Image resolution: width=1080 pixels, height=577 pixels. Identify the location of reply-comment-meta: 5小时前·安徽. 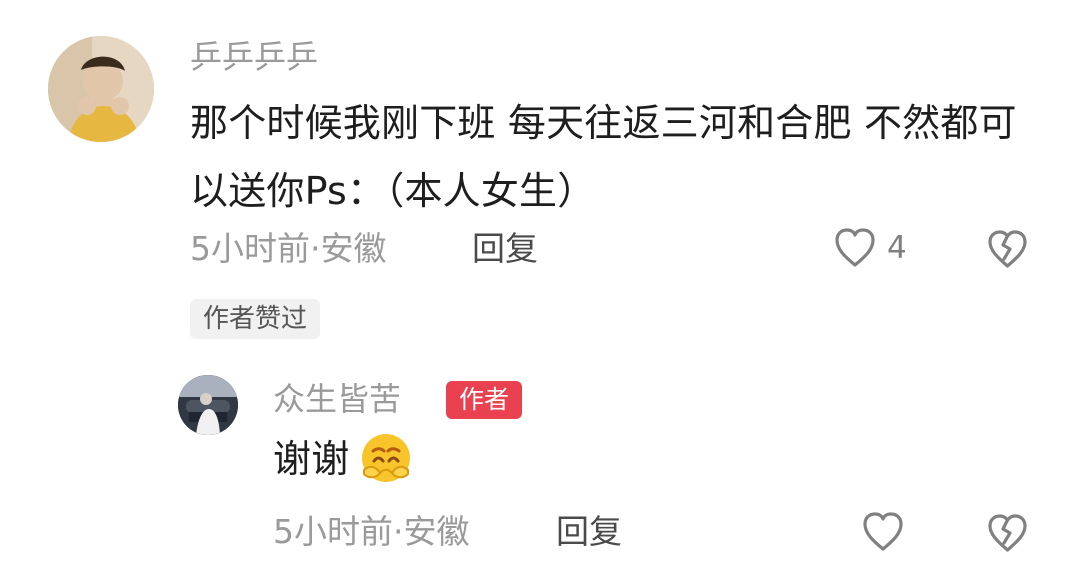
(371, 531).